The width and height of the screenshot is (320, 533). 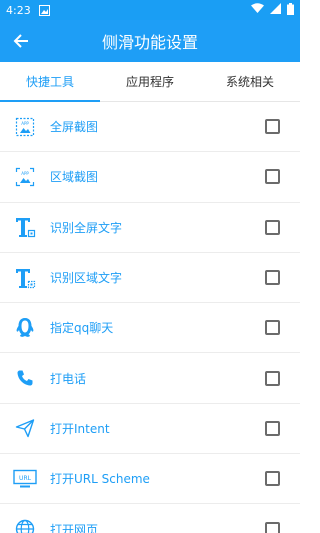 I want to click on send-icon, so click(x=25, y=428).